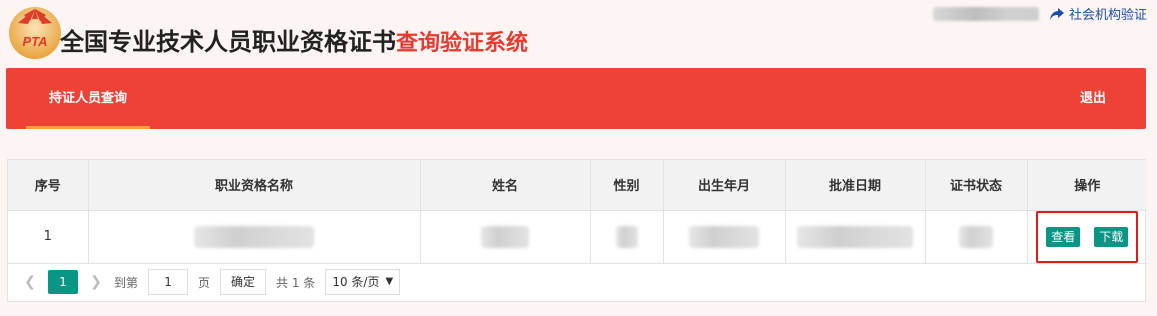 The image size is (1157, 316). What do you see at coordinates (855, 185) in the screenshot?
I see `col-header-approval-date: 批准日期` at bounding box center [855, 185].